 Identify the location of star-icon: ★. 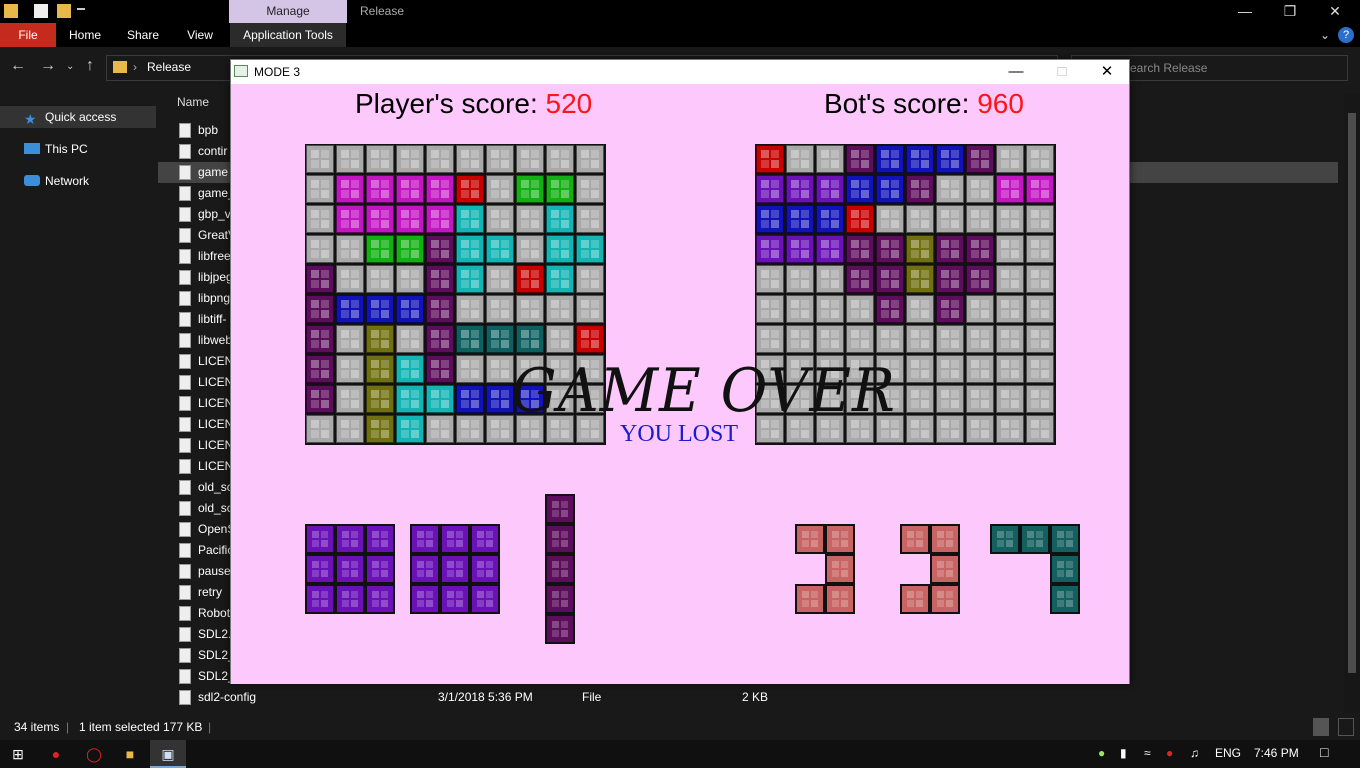
(30, 119).